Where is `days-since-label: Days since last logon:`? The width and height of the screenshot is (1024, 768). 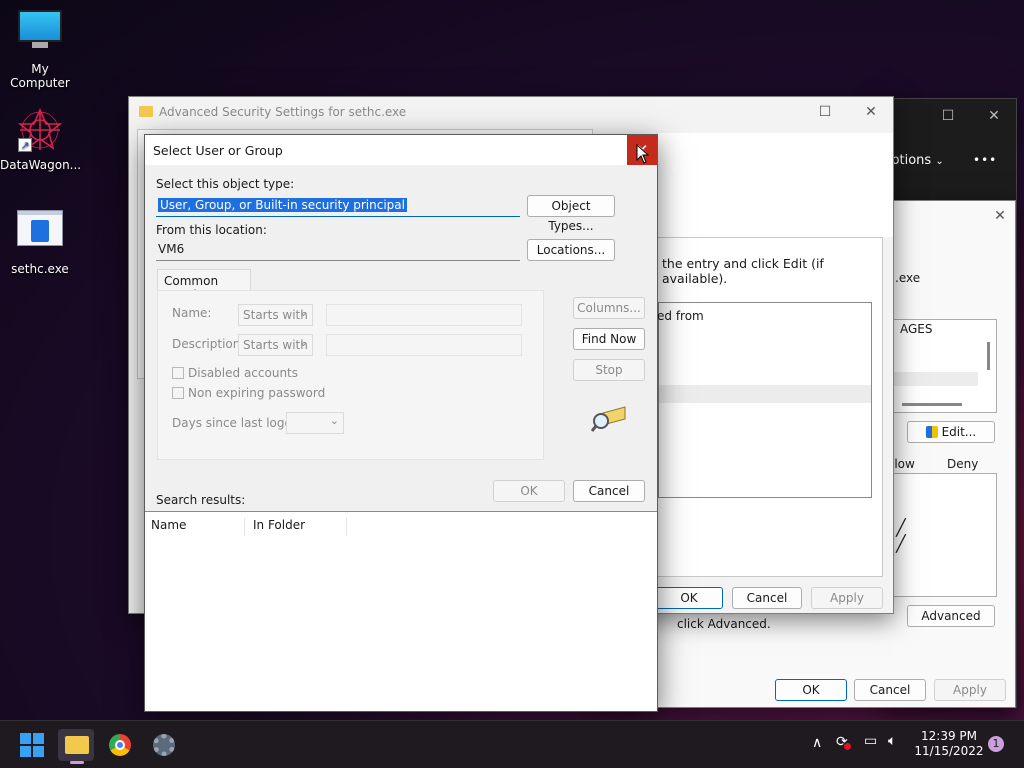
days-since-label: Days since last logon: is located at coordinates (238, 423).